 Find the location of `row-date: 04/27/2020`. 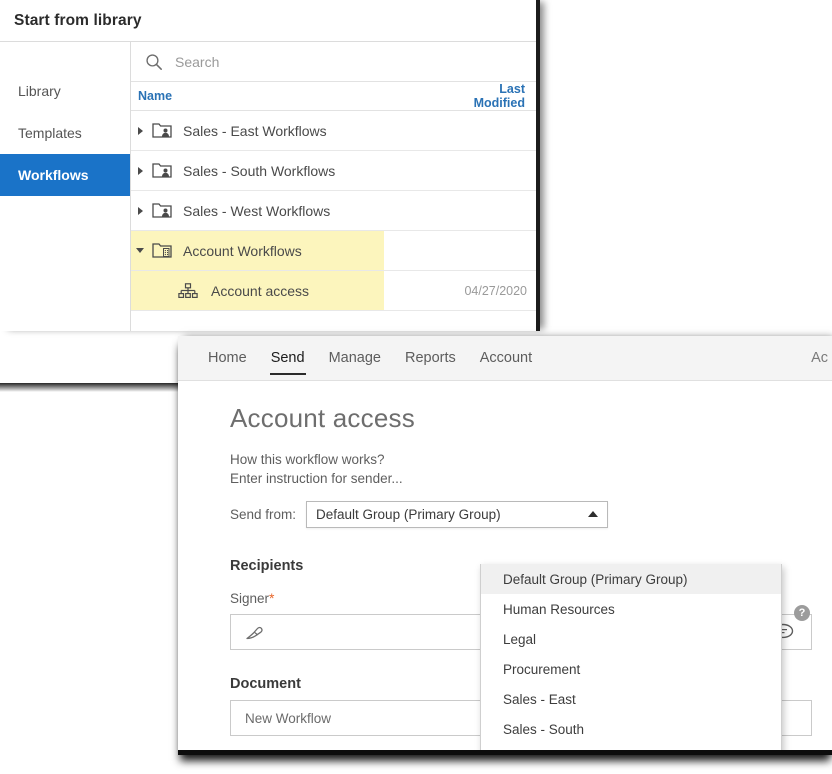

row-date: 04/27/2020 is located at coordinates (495, 290).